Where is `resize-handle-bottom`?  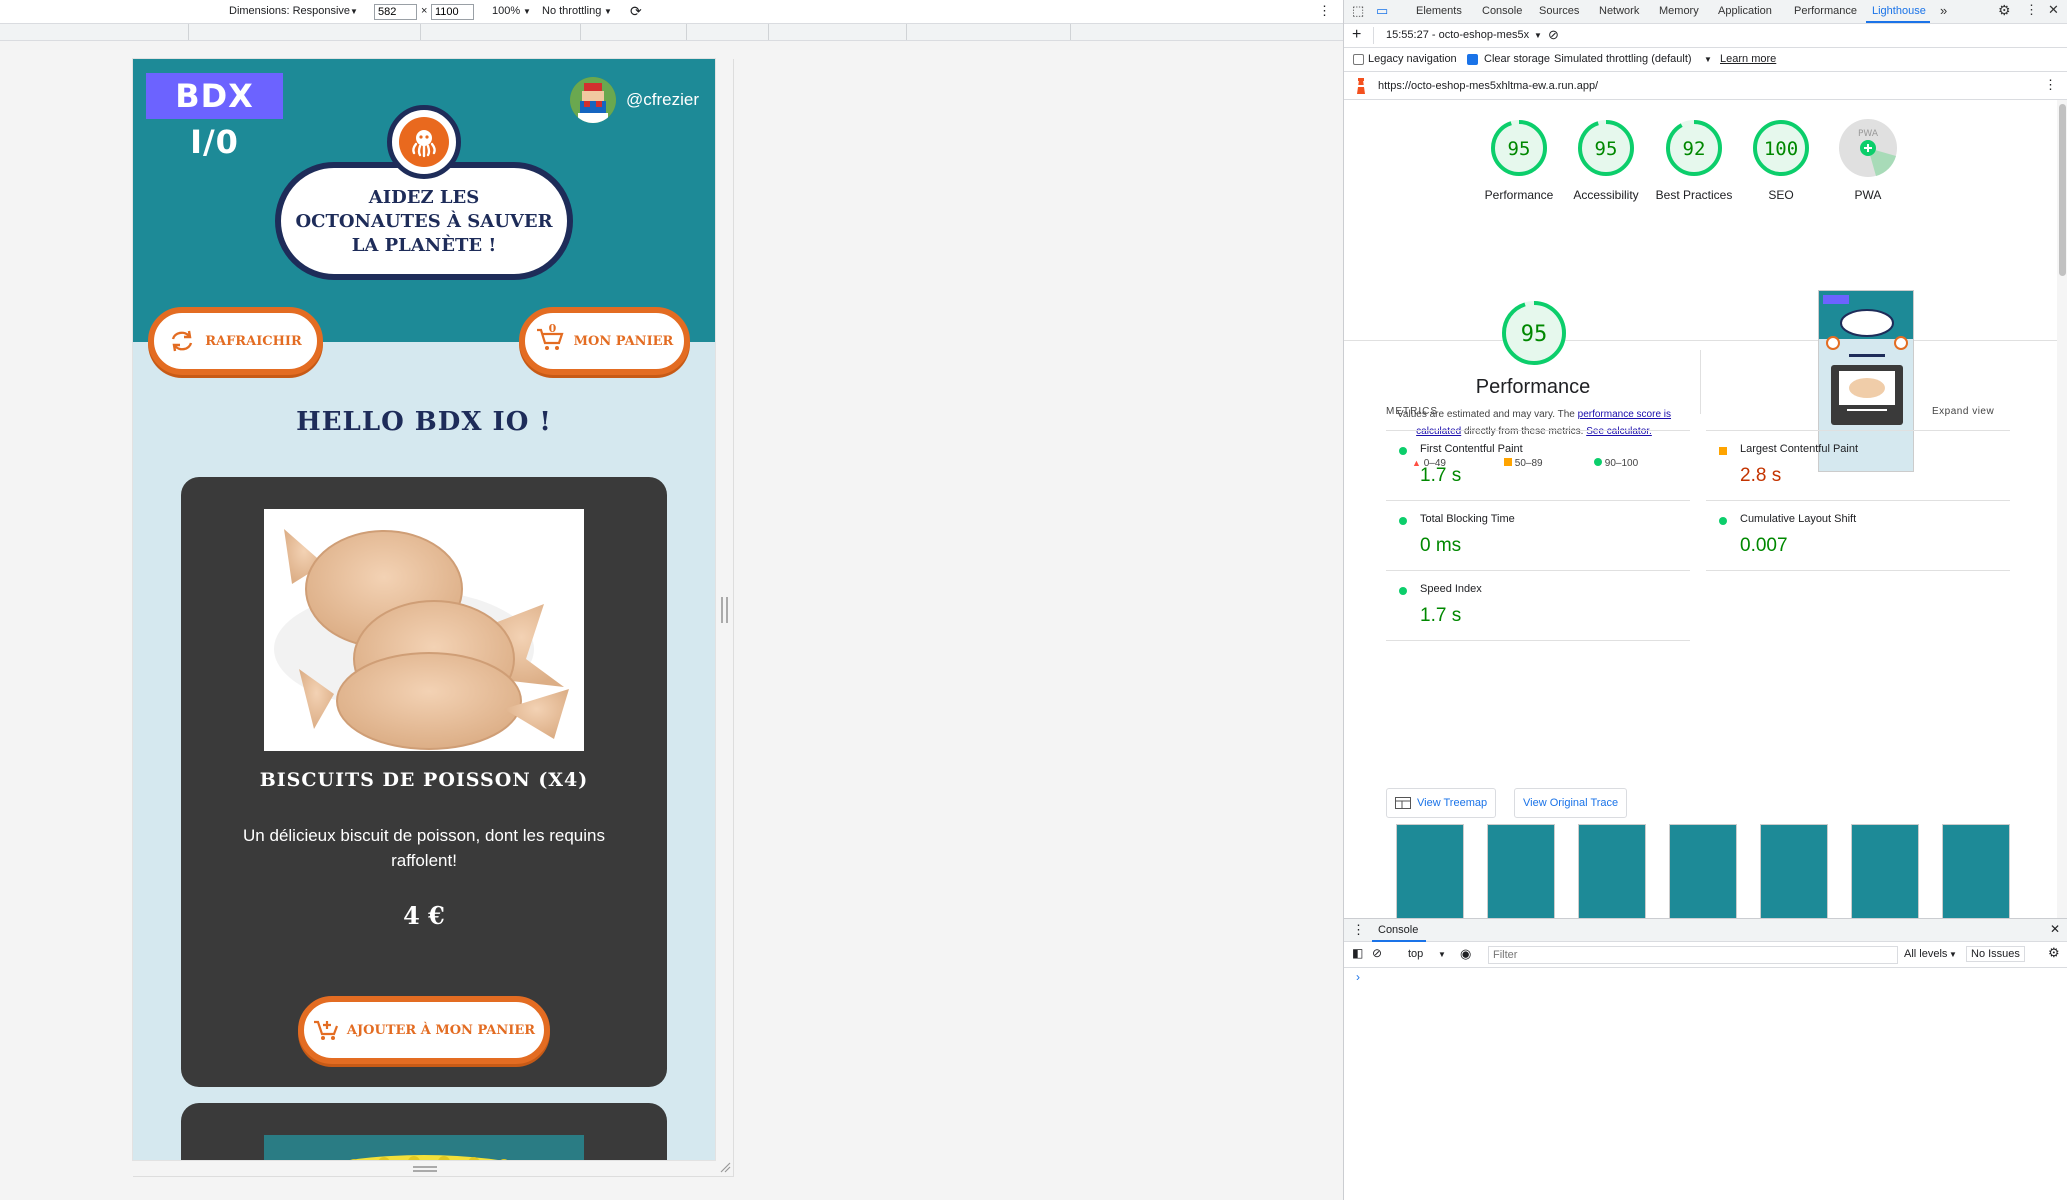 resize-handle-bottom is located at coordinates (425, 1169).